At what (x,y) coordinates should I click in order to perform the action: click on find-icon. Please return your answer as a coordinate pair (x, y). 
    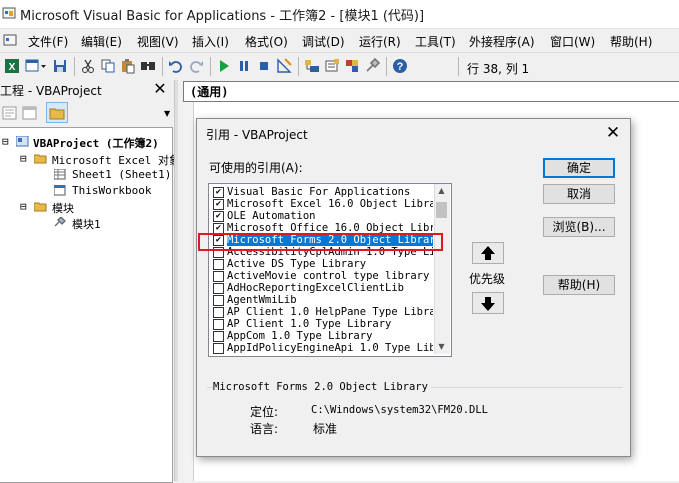
    Looking at the image, I should click on (148, 66).